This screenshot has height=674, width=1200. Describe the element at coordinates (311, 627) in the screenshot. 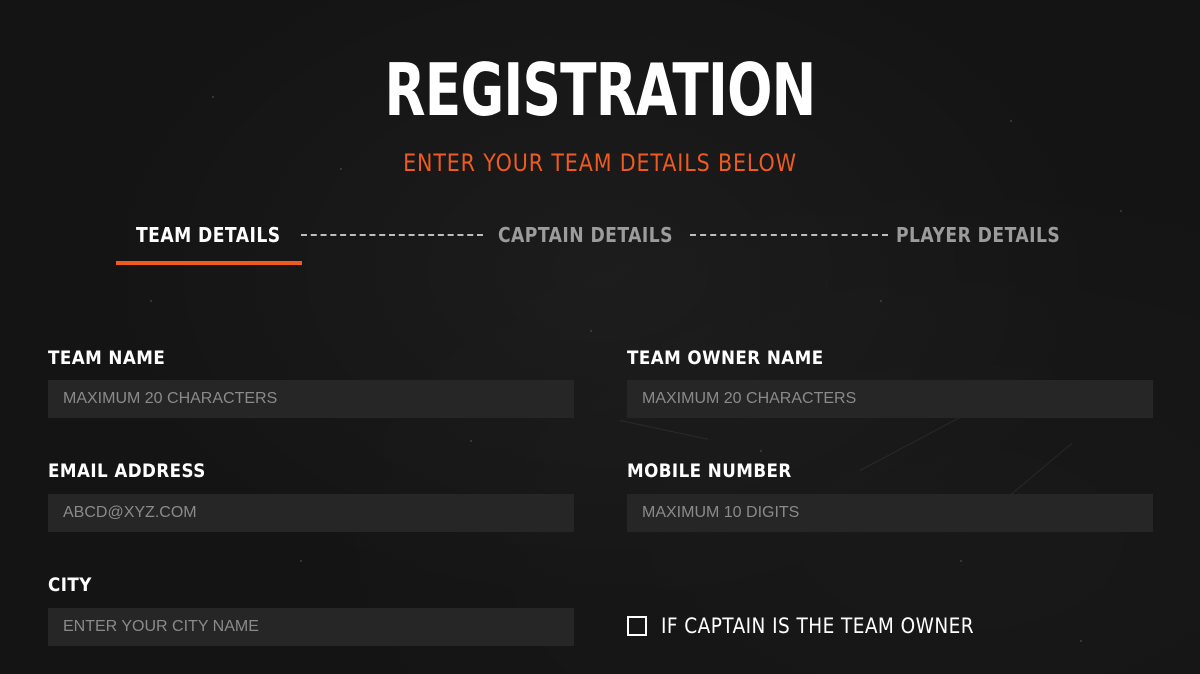

I see `city-input` at that location.